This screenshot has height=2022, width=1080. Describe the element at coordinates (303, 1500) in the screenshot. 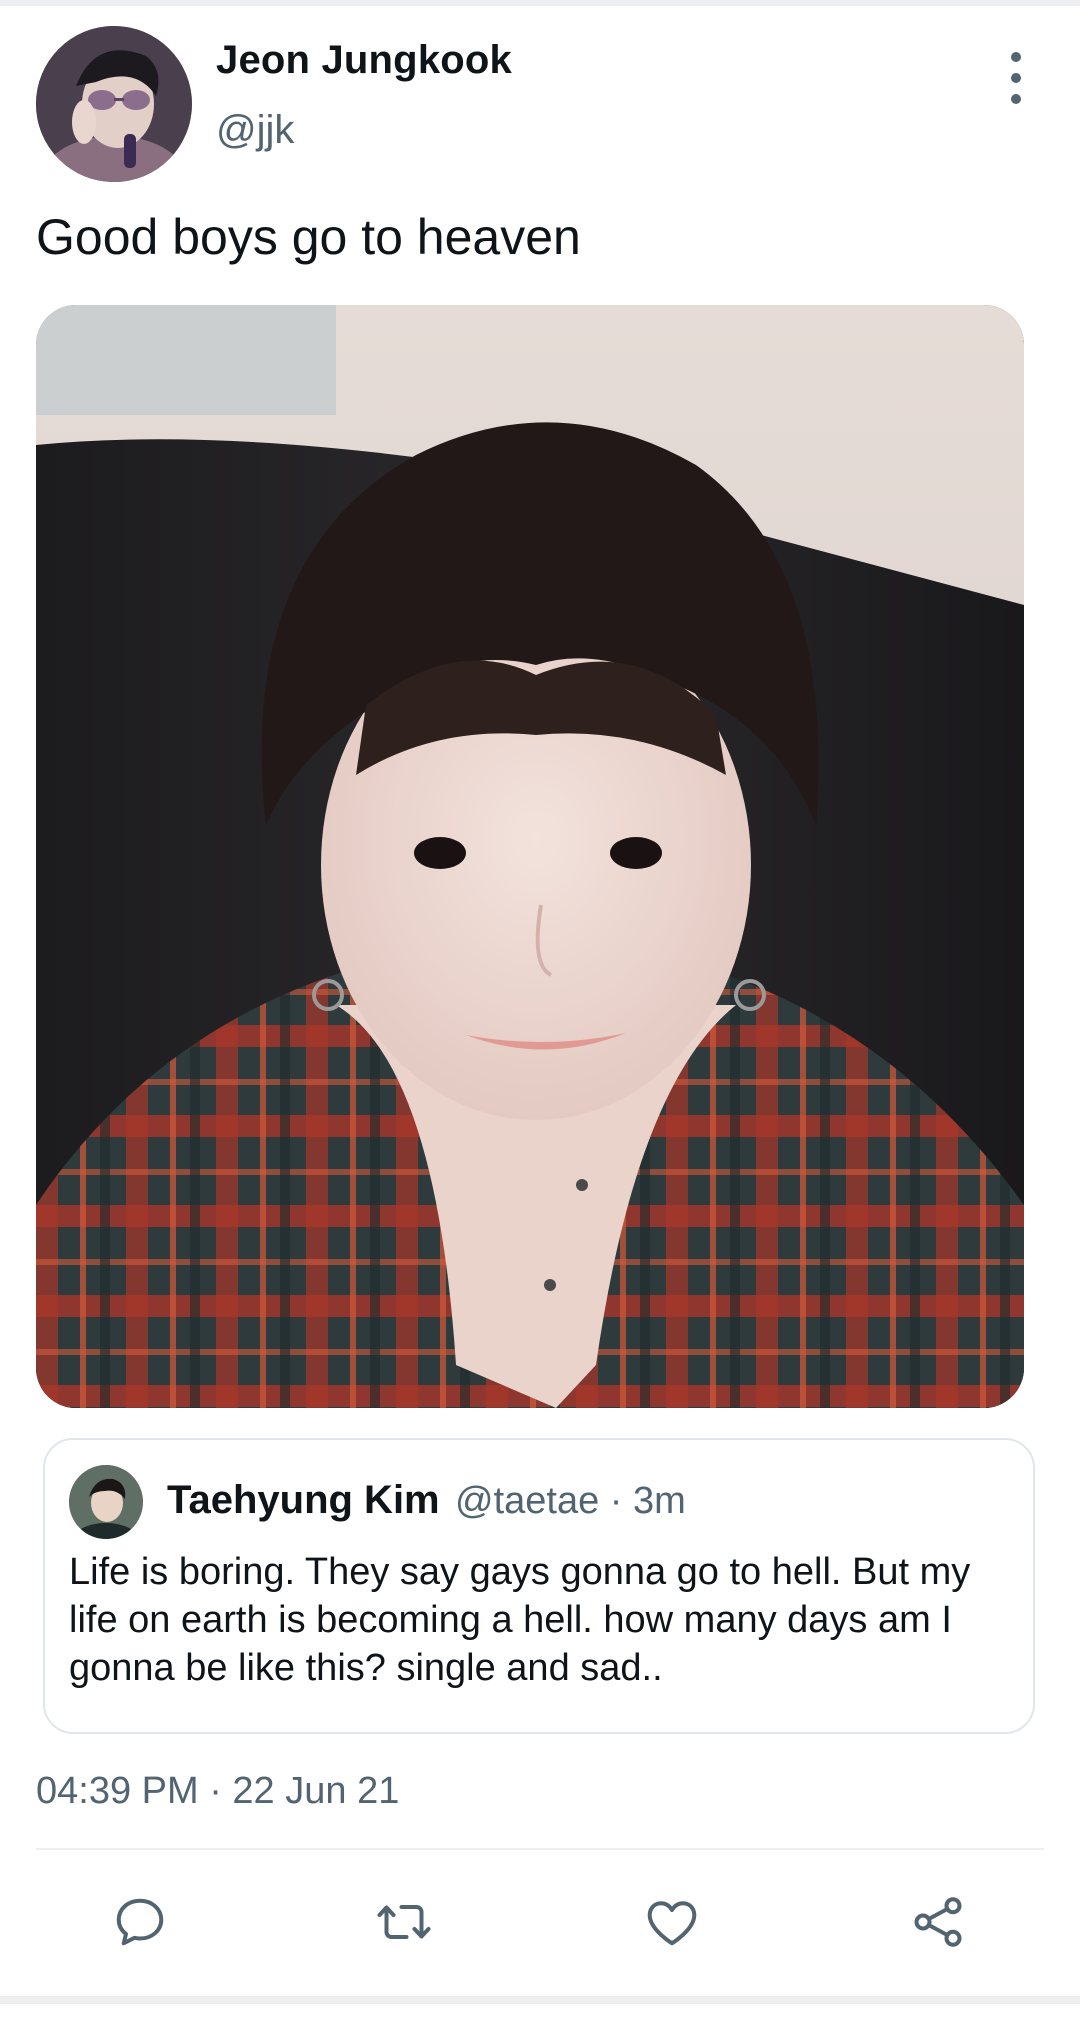

I see `quoted-author-name: Taehyung Kim` at that location.